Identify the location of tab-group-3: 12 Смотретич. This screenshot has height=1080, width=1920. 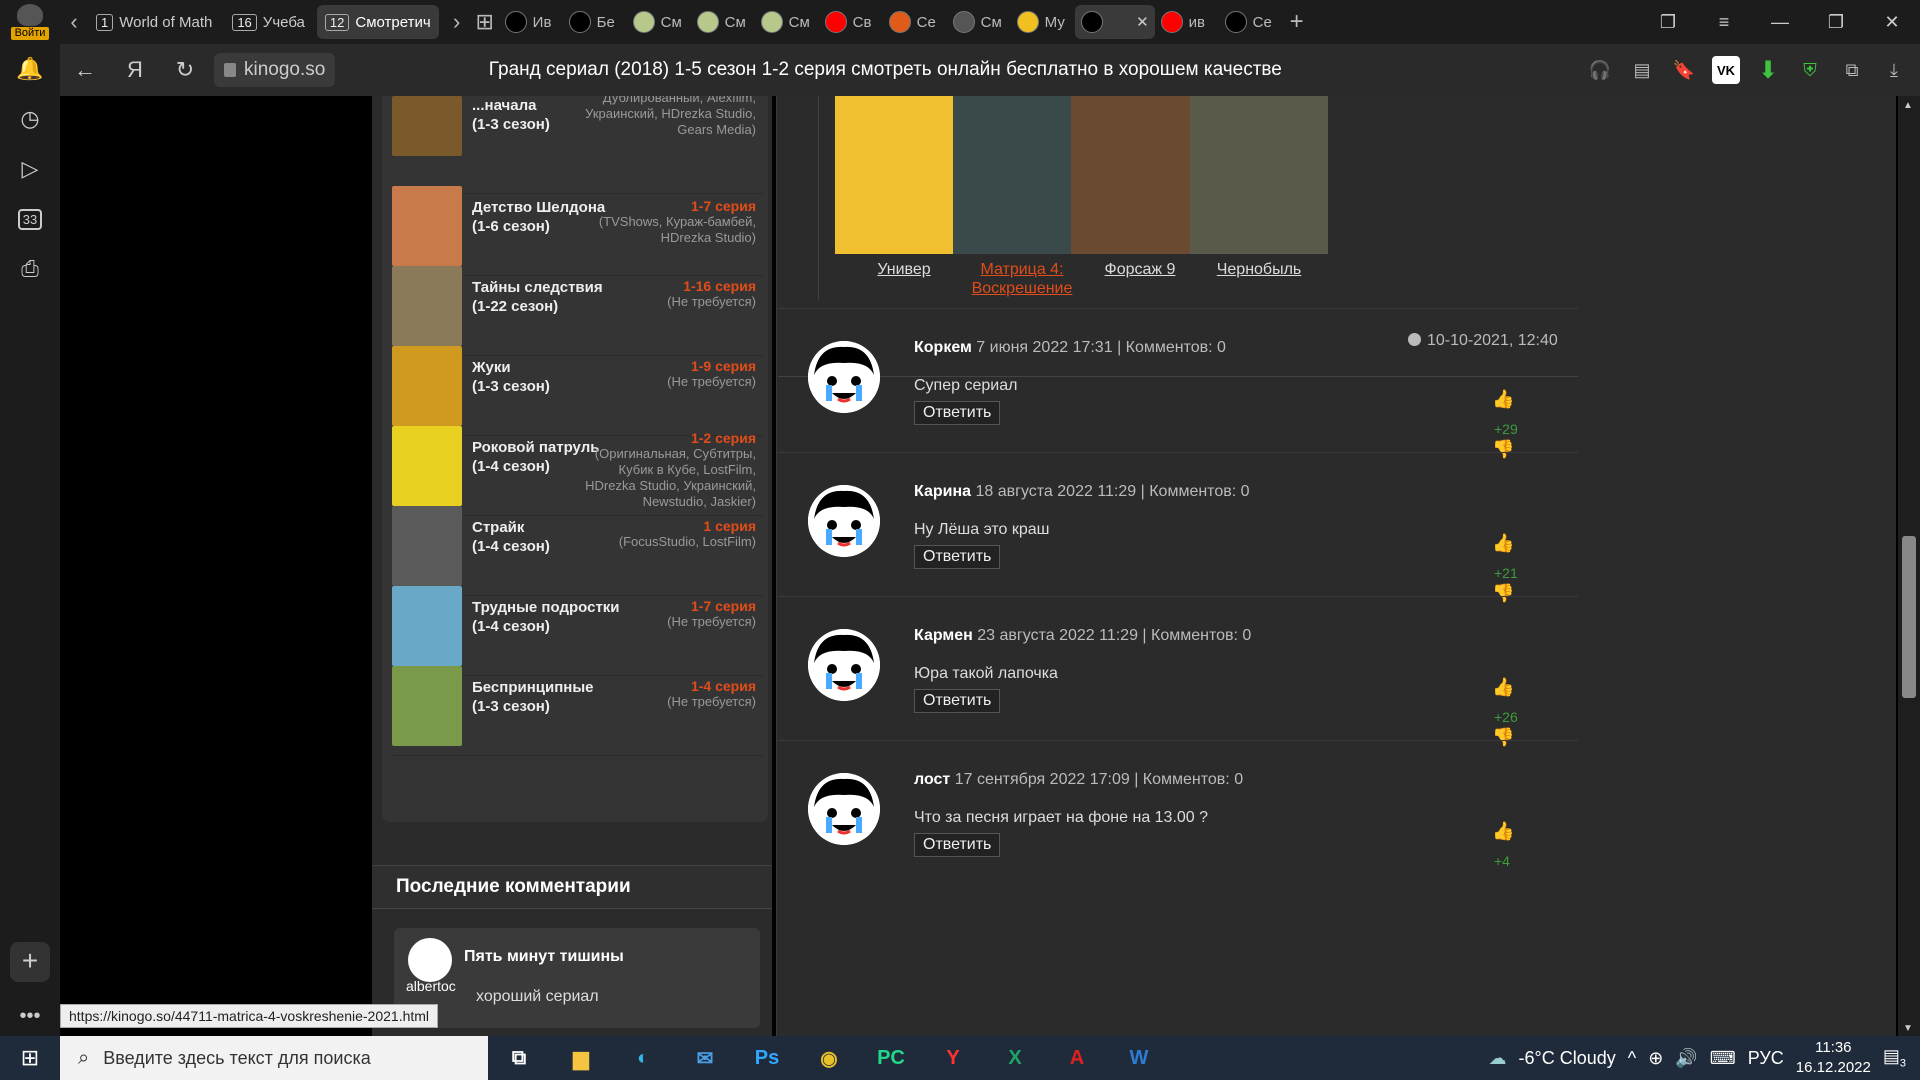
(377, 22).